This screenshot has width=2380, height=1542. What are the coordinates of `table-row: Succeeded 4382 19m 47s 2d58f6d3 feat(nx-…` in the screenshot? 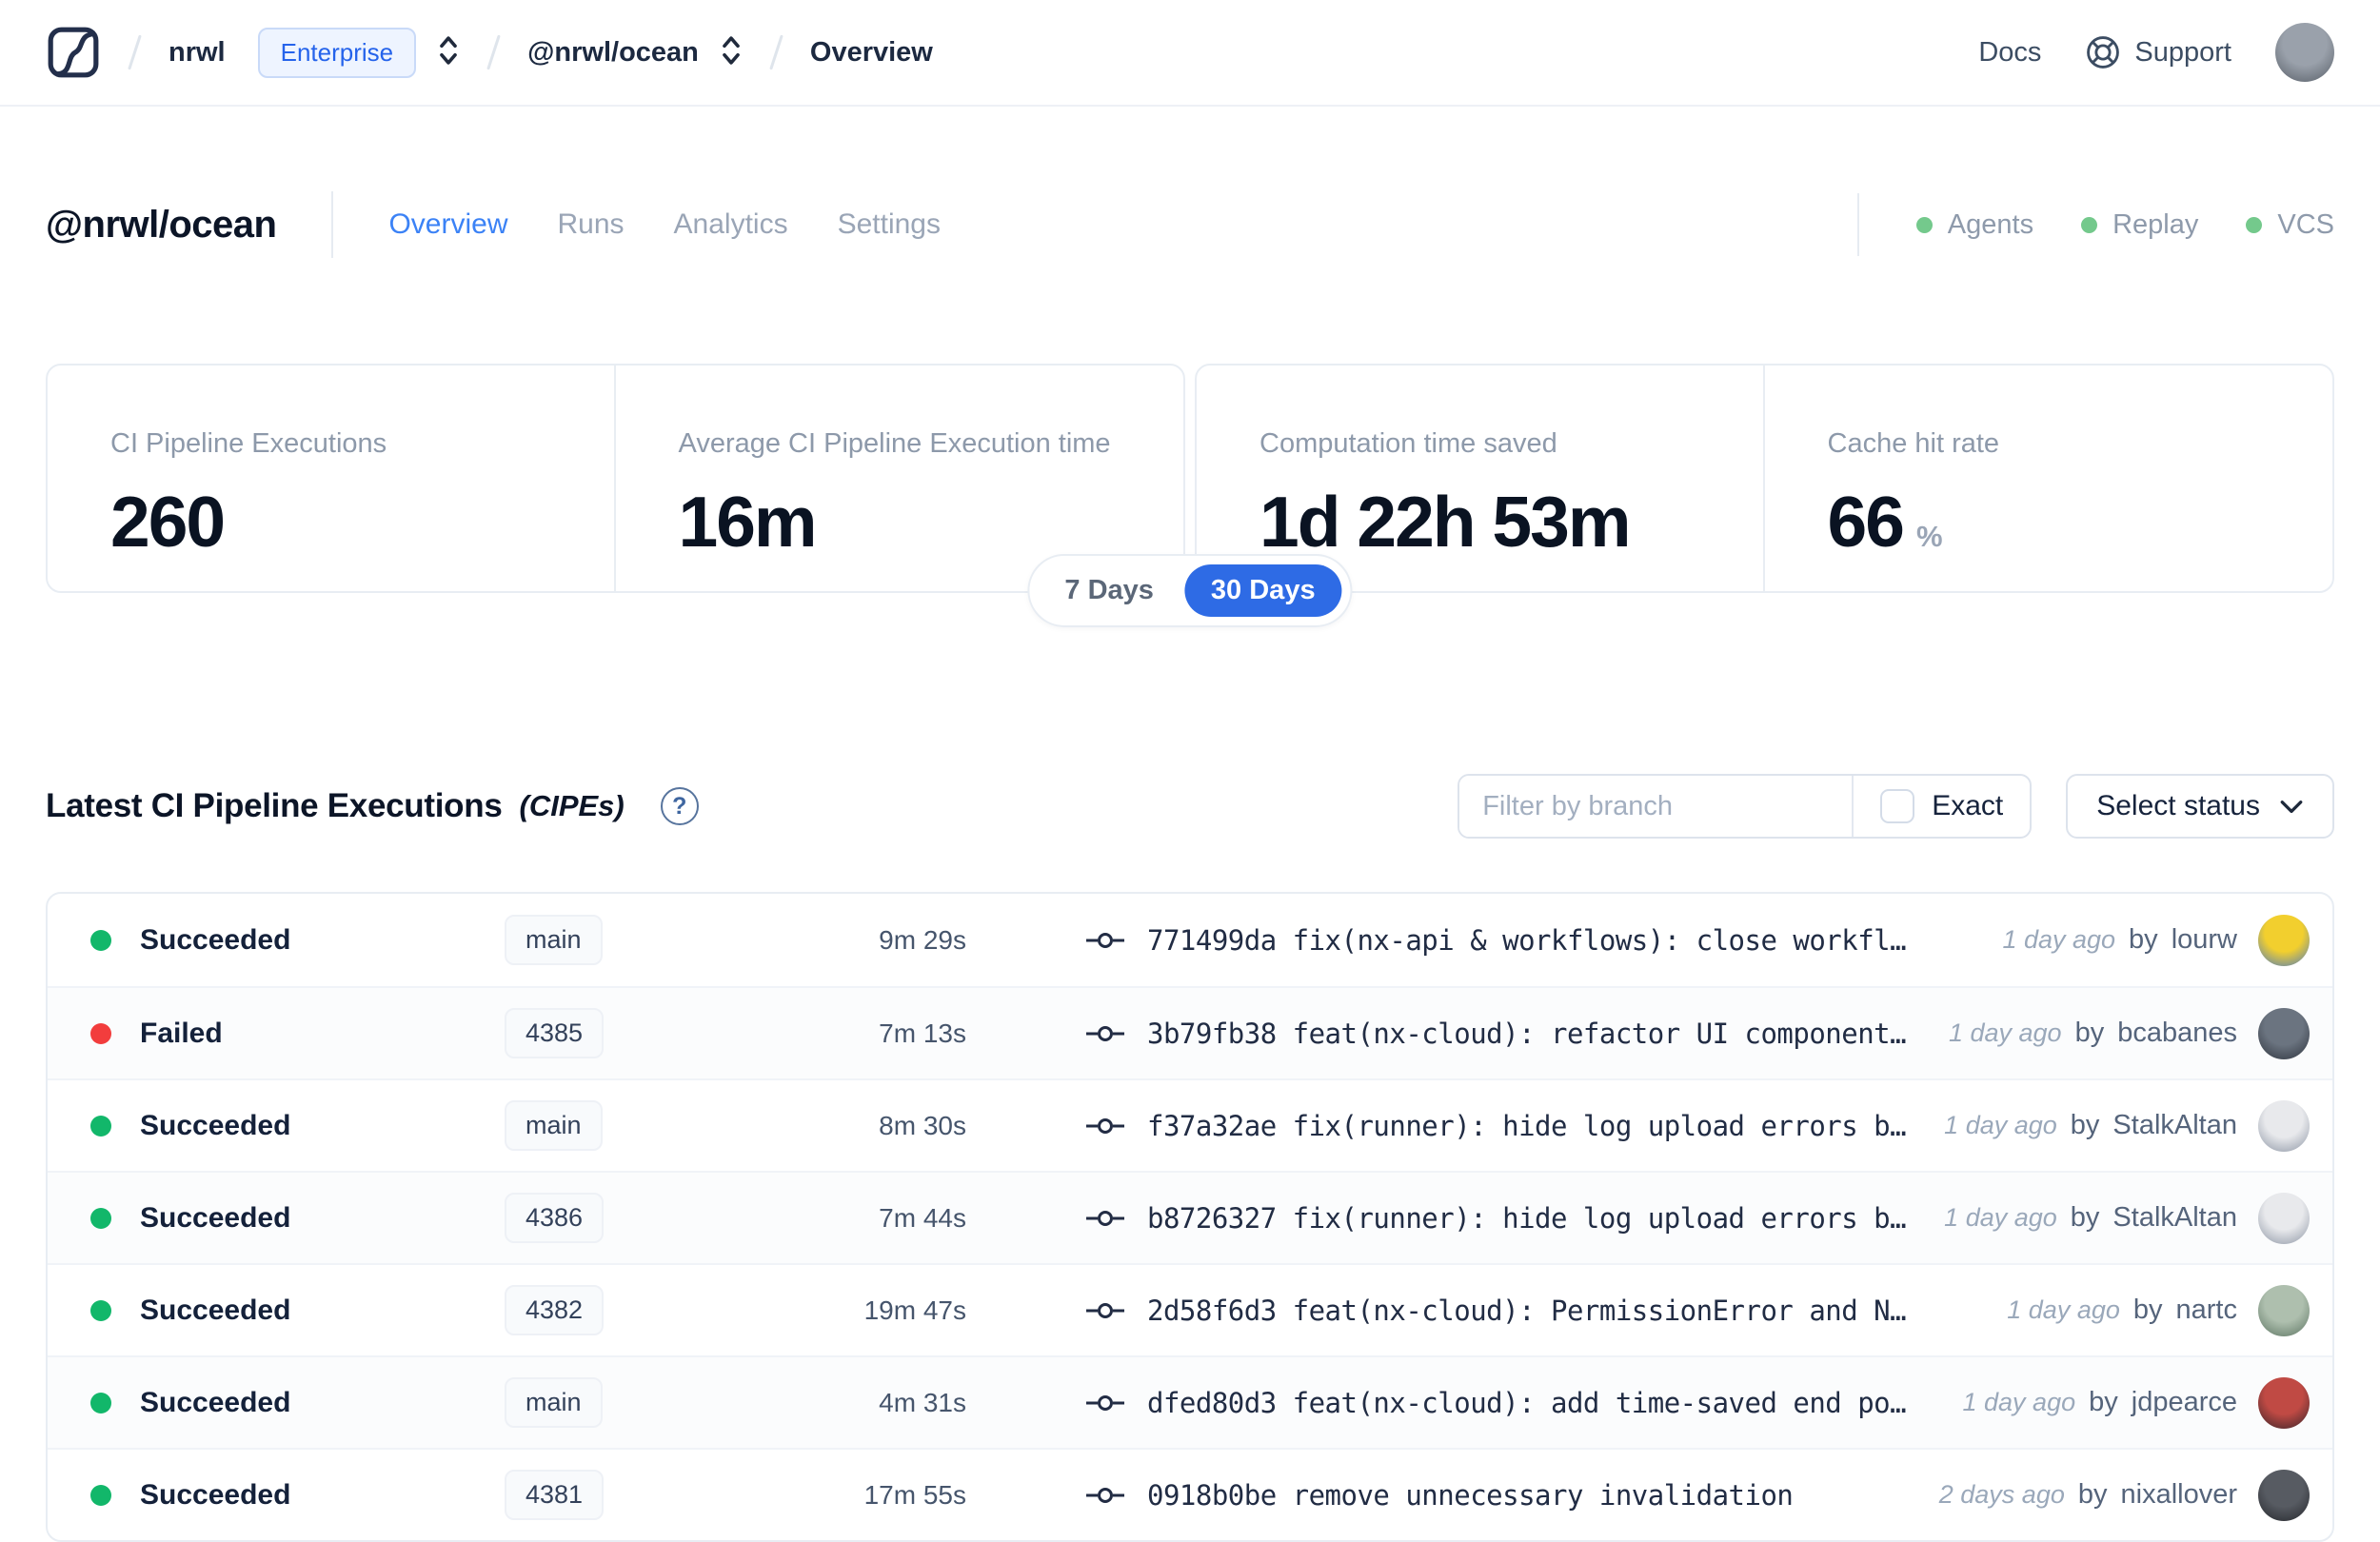 It's located at (1190, 1309).